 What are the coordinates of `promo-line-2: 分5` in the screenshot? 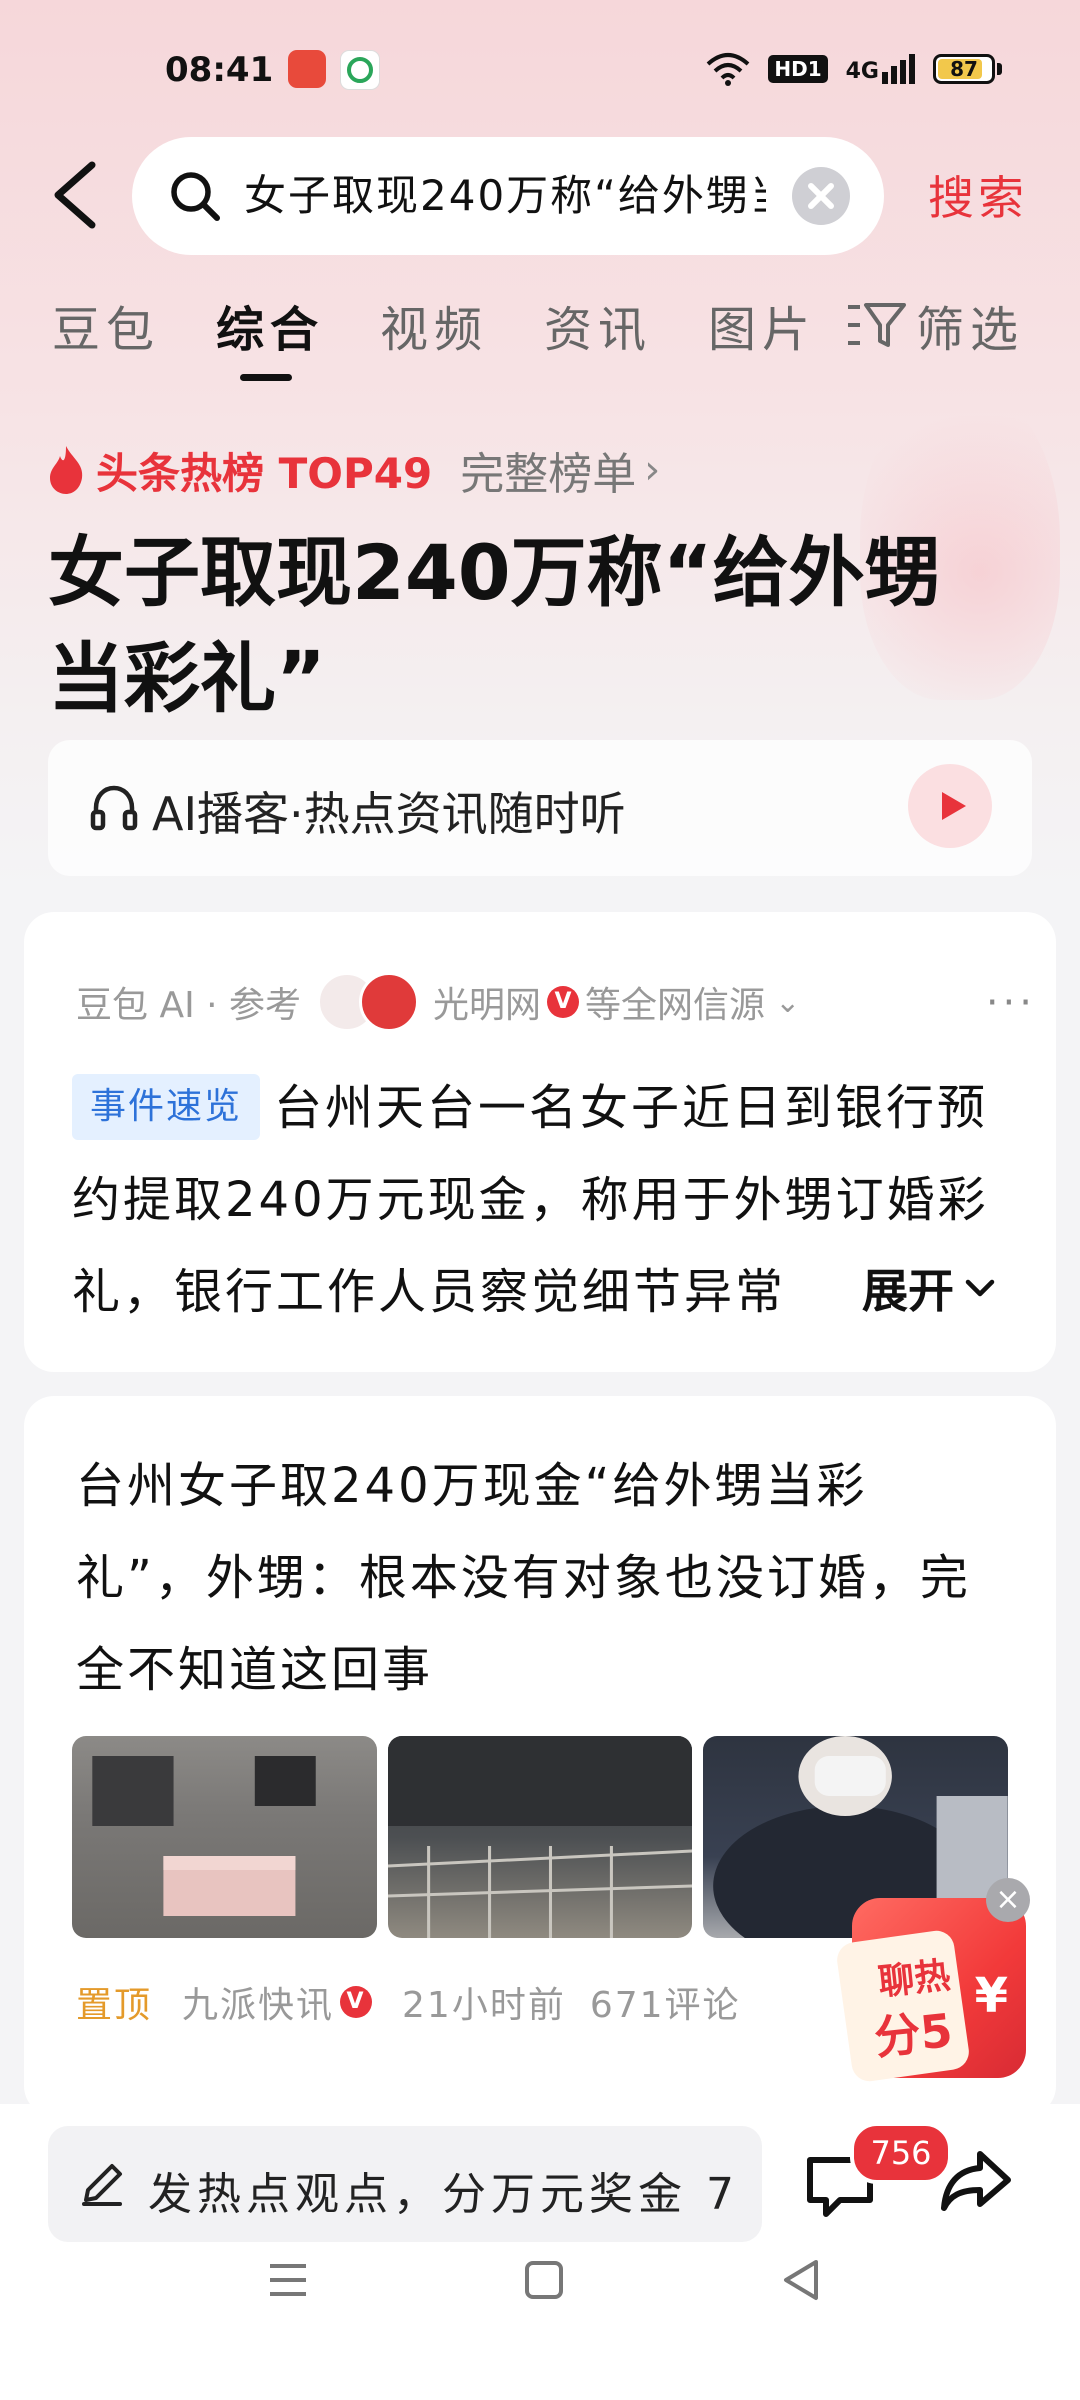 It's located at (913, 2034).